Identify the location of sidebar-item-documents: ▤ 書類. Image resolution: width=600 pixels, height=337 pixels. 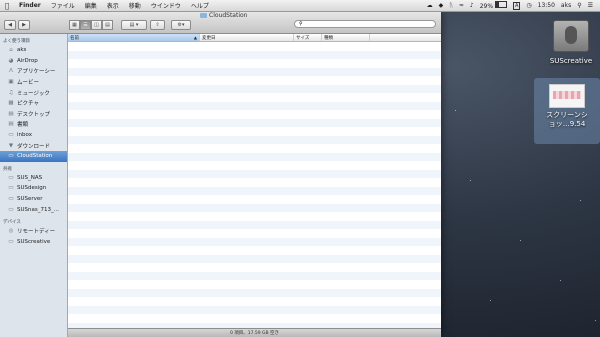
(33, 124).